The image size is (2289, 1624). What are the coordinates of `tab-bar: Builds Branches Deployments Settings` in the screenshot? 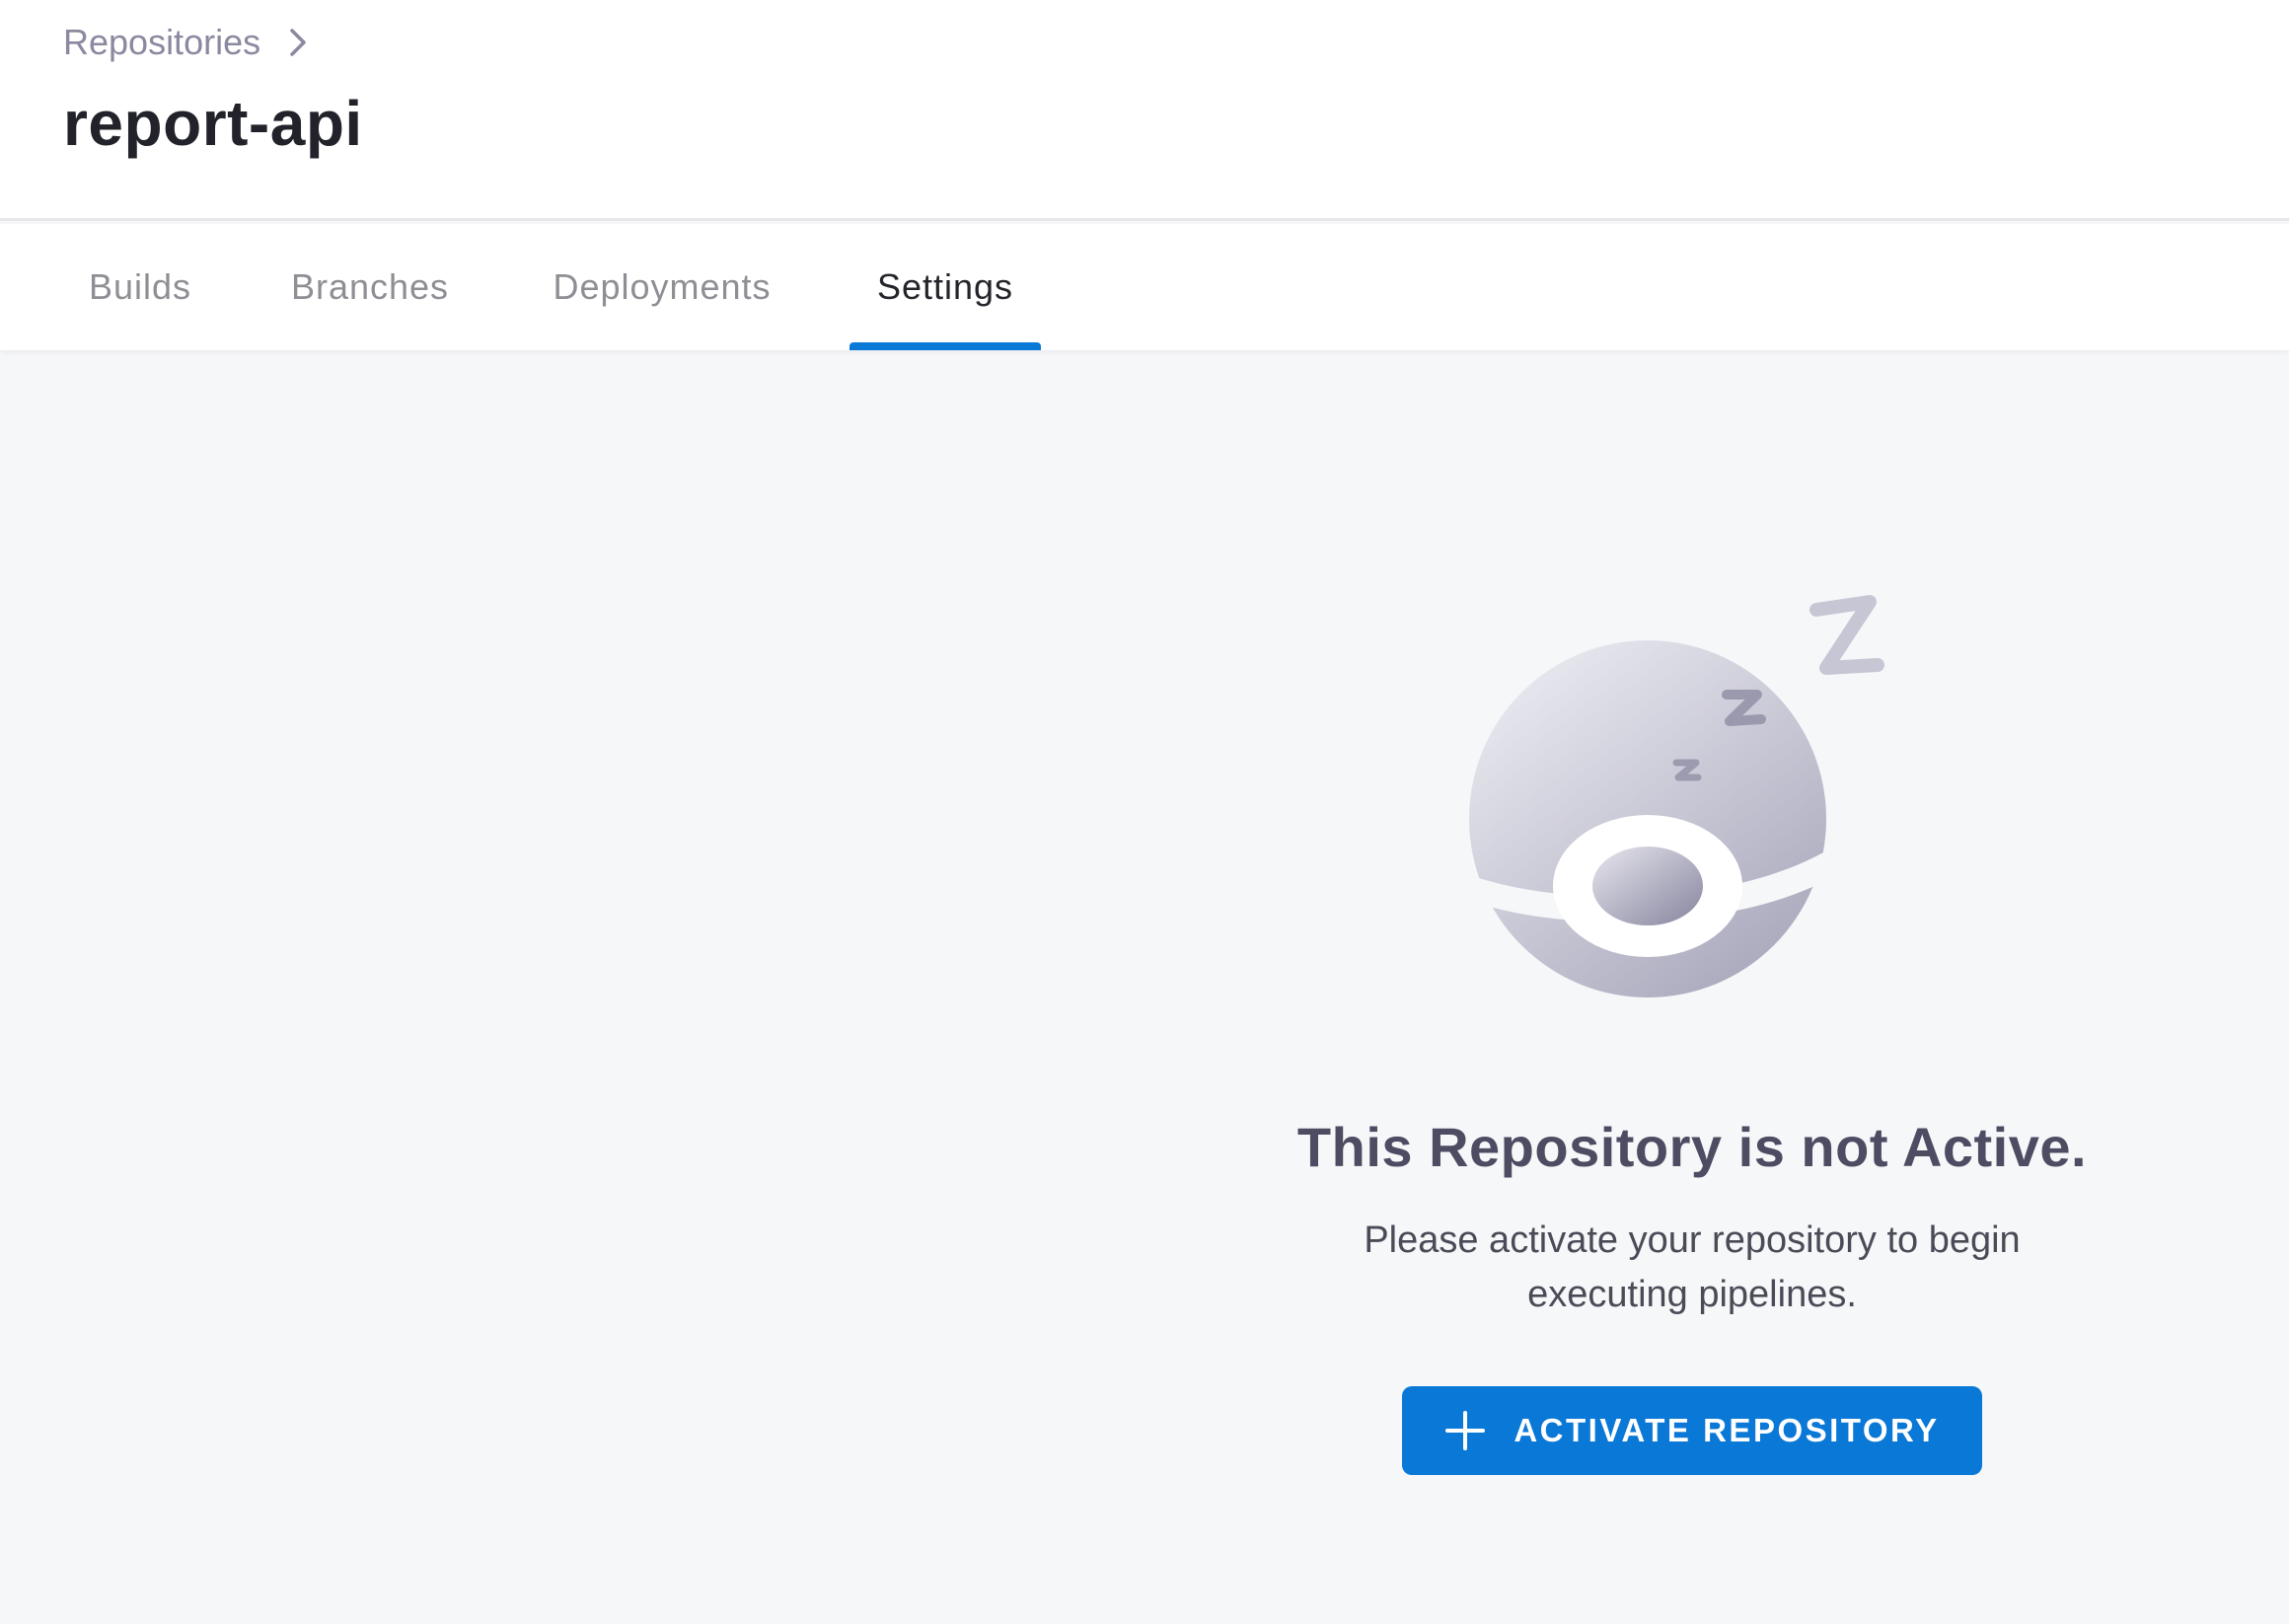 It's located at (1144, 287).